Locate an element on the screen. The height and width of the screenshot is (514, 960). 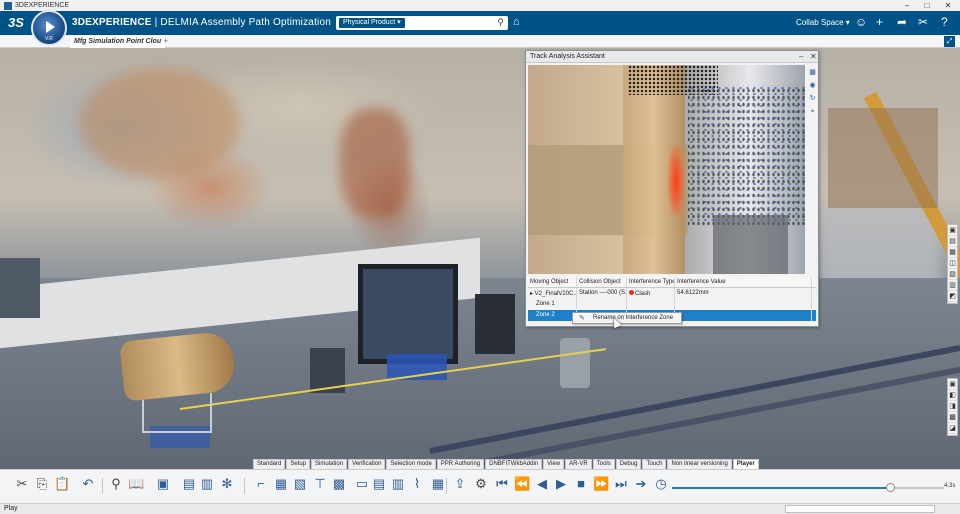
view-icon: ◩ is located at coordinates (952, 296).